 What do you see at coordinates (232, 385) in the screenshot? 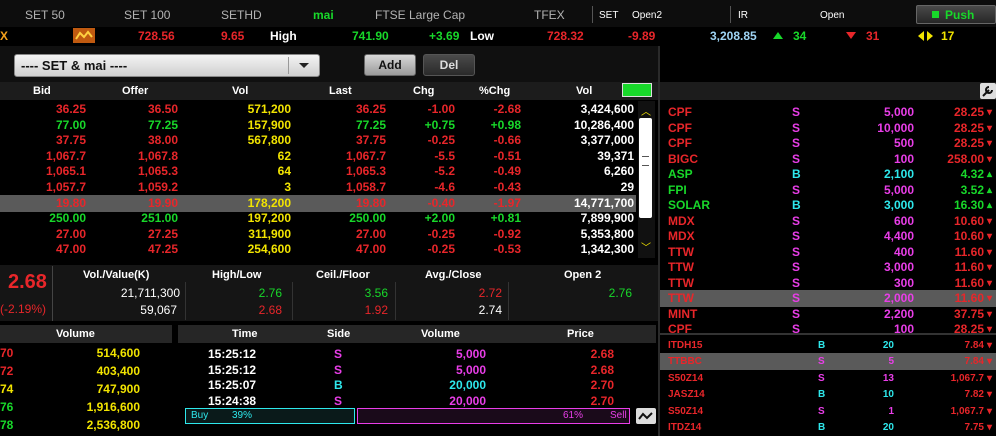
I see `tick-time: 15:25:07` at bounding box center [232, 385].